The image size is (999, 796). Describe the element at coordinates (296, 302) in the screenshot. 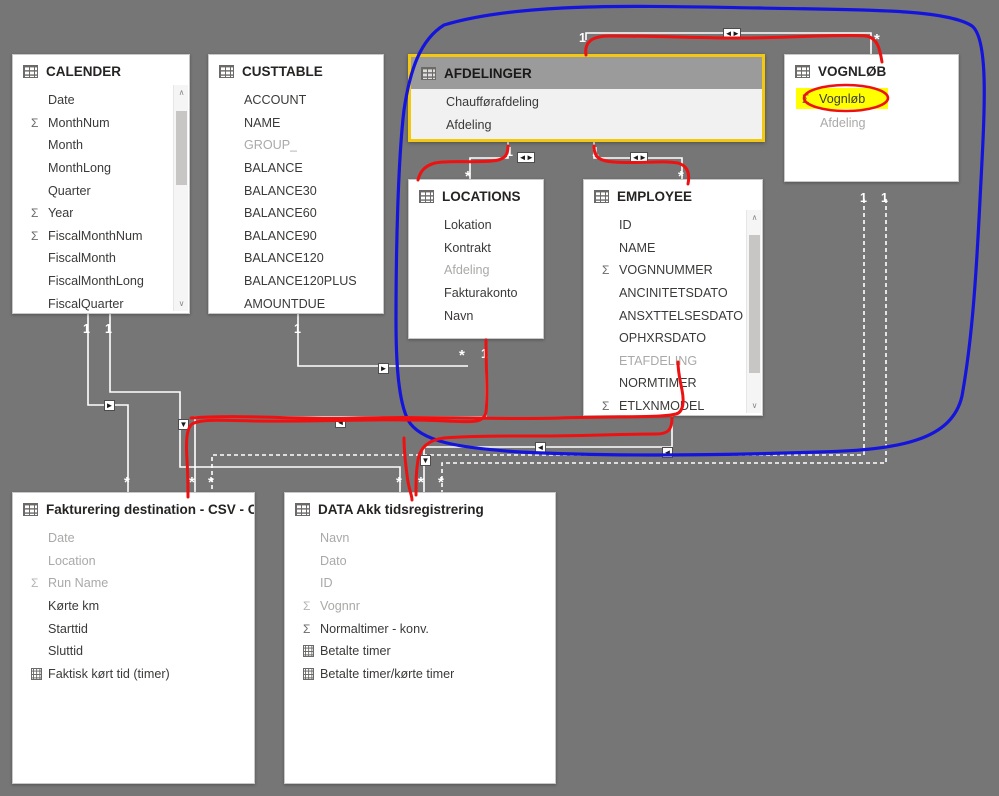

I see `field-row: AMOUNTDUE` at that location.